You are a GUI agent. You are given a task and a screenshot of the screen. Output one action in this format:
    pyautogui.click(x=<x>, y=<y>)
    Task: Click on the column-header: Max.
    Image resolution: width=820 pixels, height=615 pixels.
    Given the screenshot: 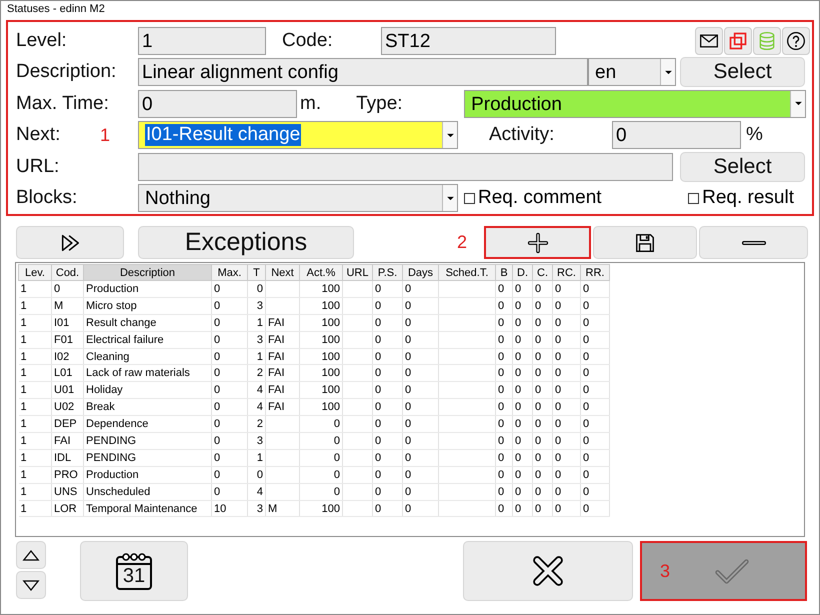 What is the action you would take?
    pyautogui.click(x=230, y=272)
    